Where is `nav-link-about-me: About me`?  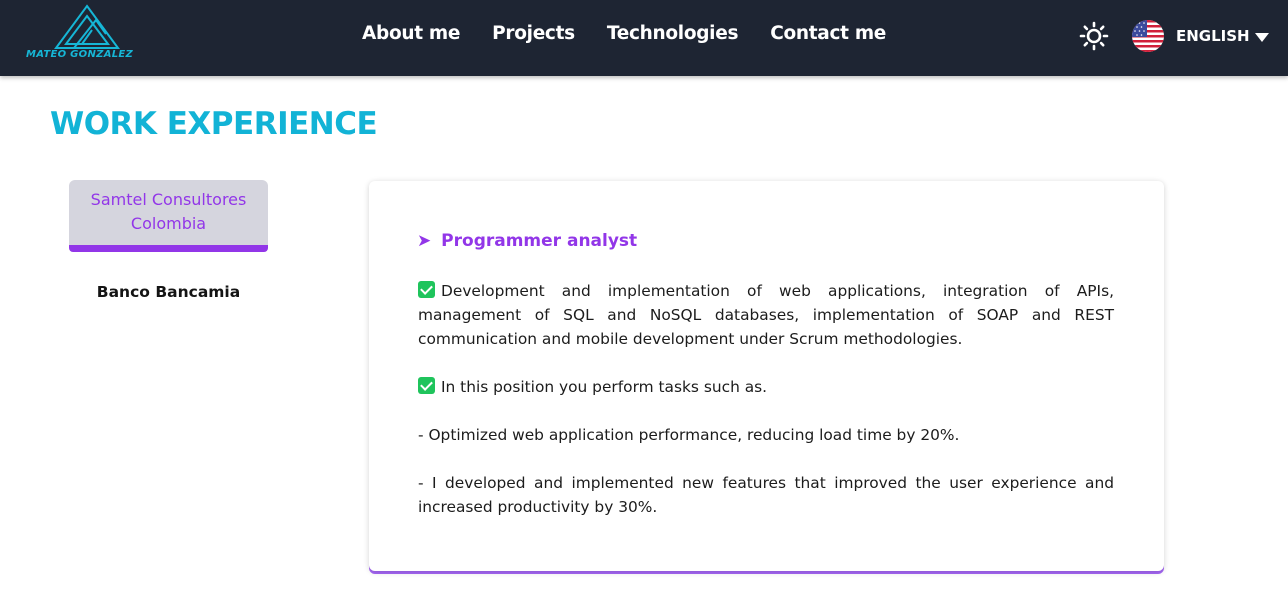 nav-link-about-me: About me is located at coordinates (411, 33).